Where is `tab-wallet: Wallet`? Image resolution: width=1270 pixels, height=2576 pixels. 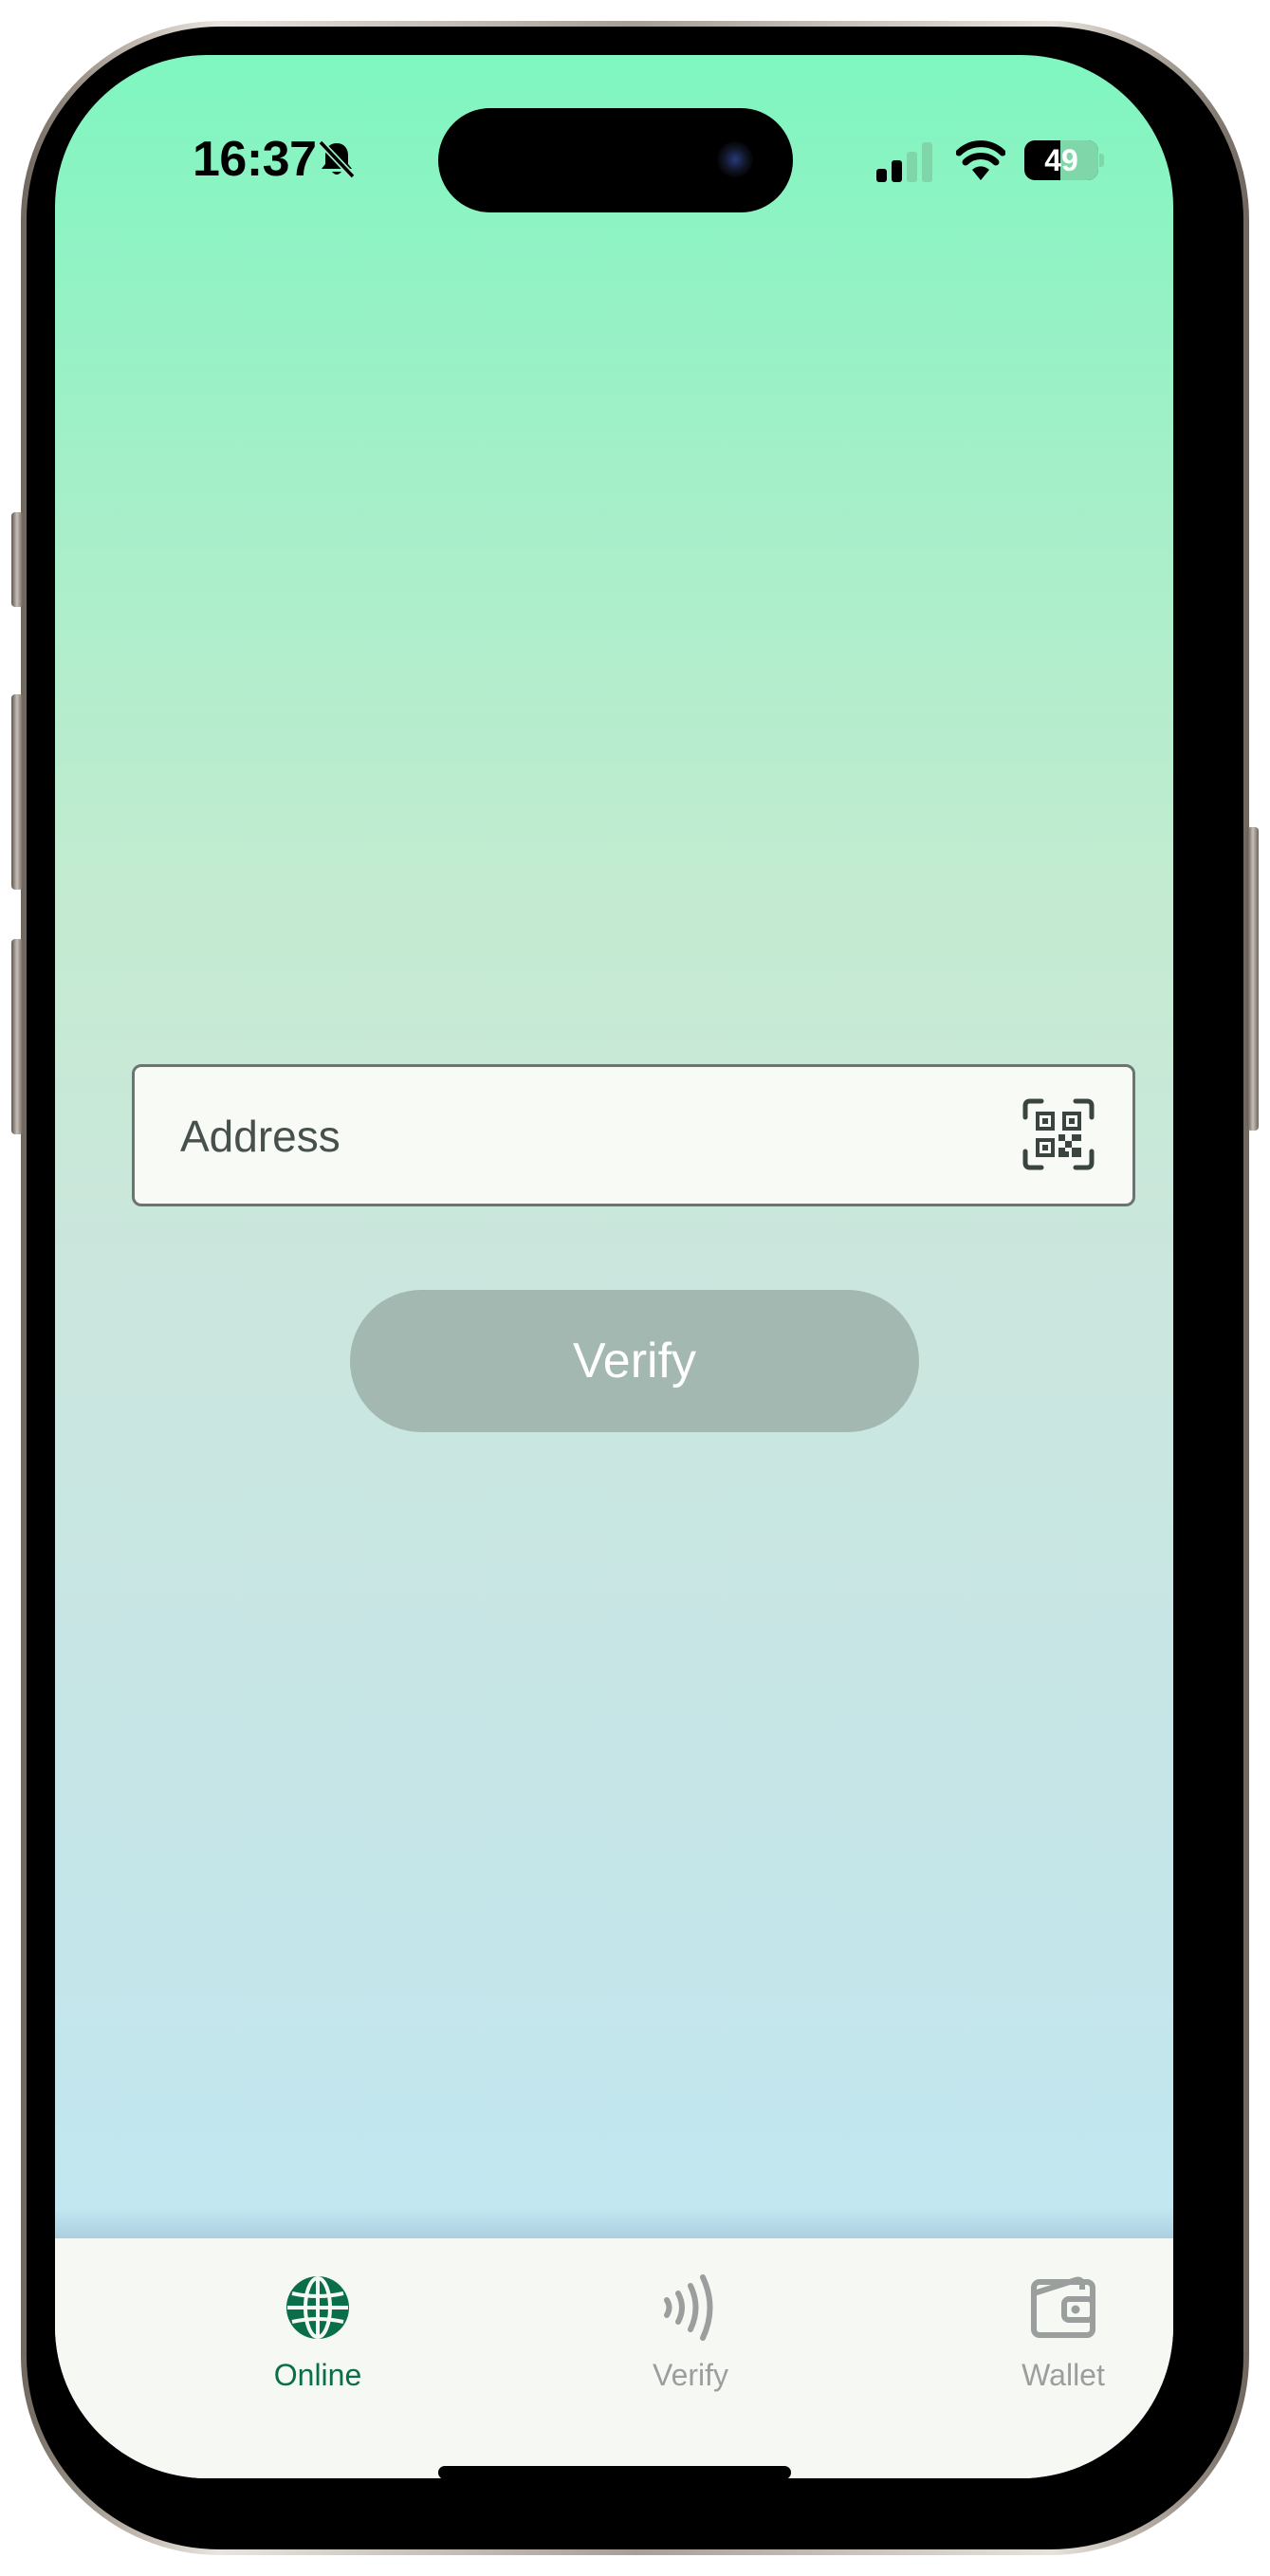 tab-wallet: Wallet is located at coordinates (1047, 2333).